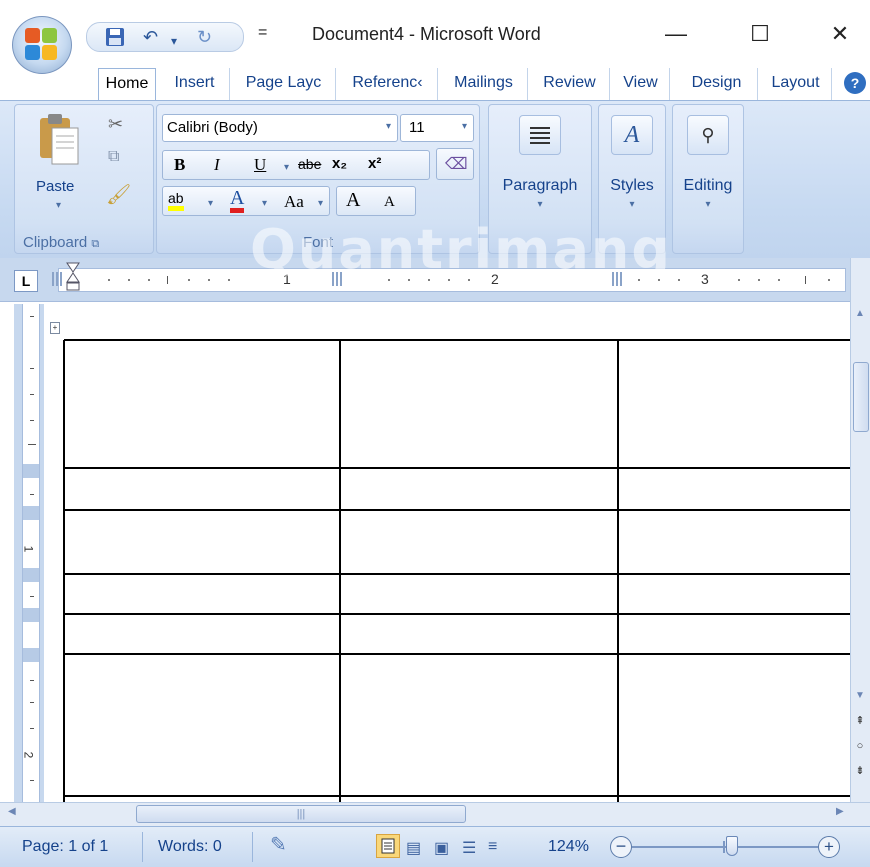  Describe the element at coordinates (262, 33) in the screenshot. I see `qat-customize-button: =` at that location.